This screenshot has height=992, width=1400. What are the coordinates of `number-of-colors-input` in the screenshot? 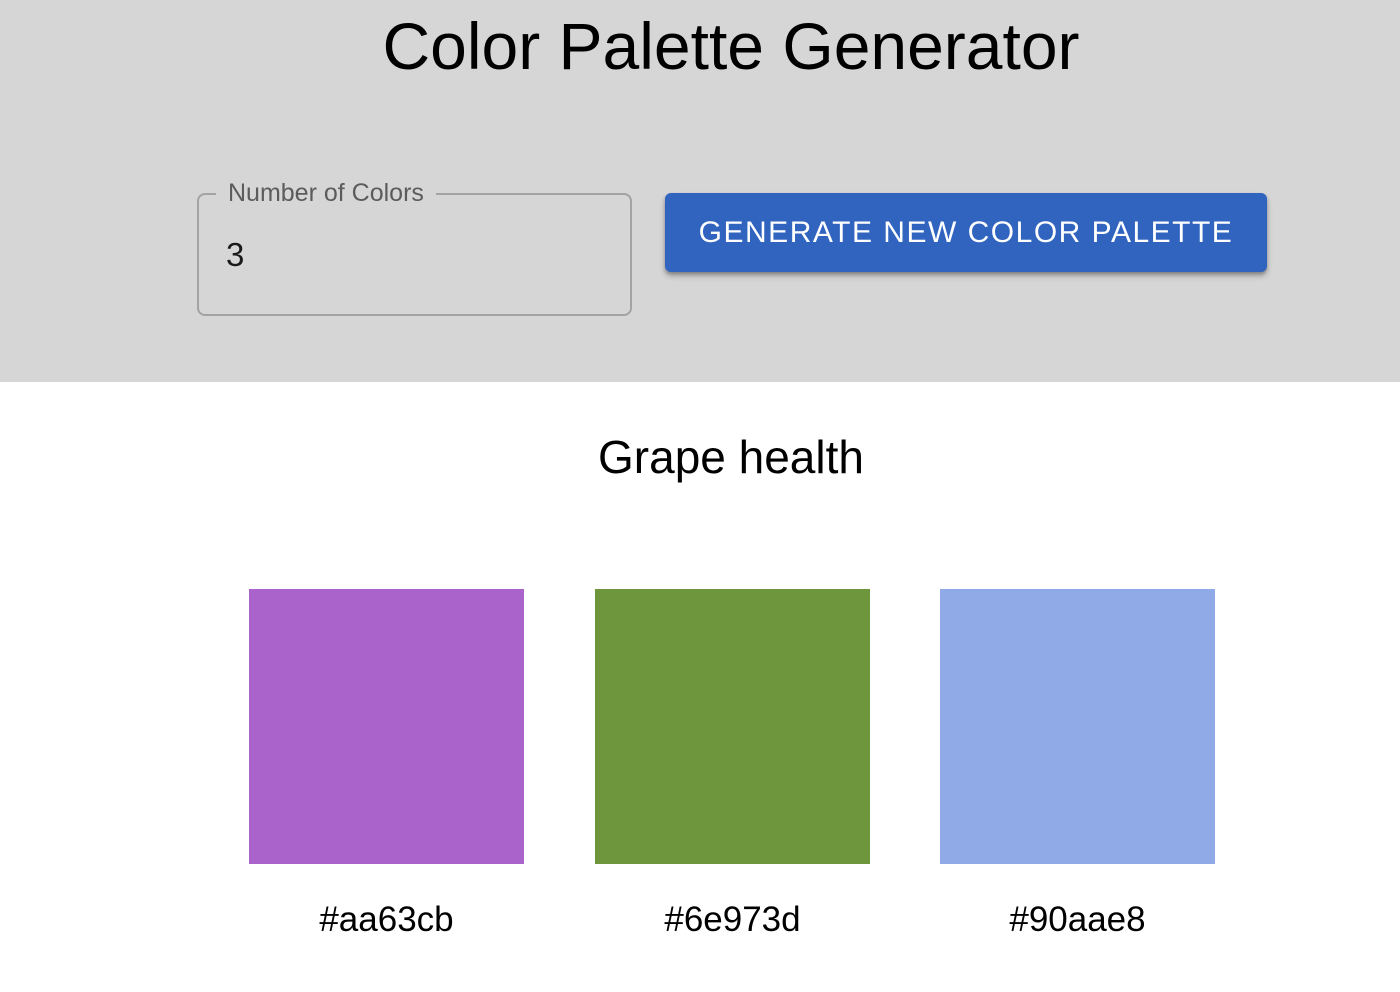 It's located at (414, 254).